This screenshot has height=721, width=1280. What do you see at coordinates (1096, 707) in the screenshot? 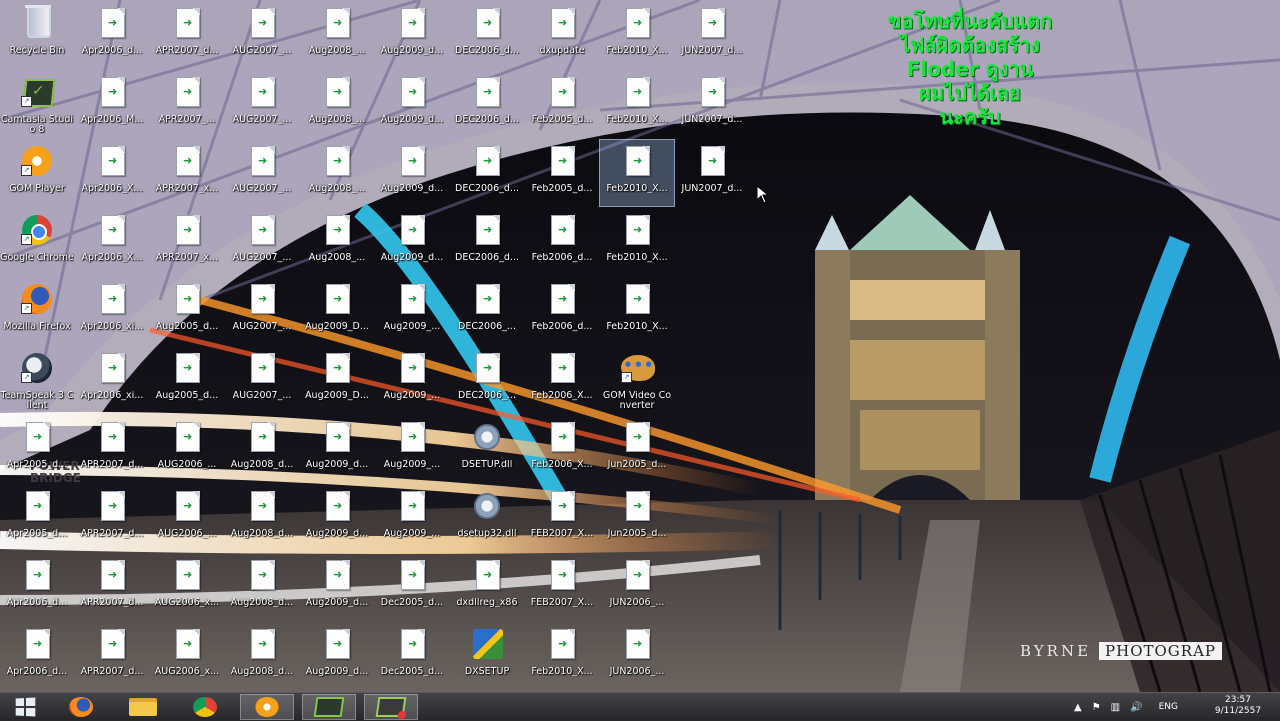
I see `action-center-flag-icon: ⚑` at bounding box center [1096, 707].